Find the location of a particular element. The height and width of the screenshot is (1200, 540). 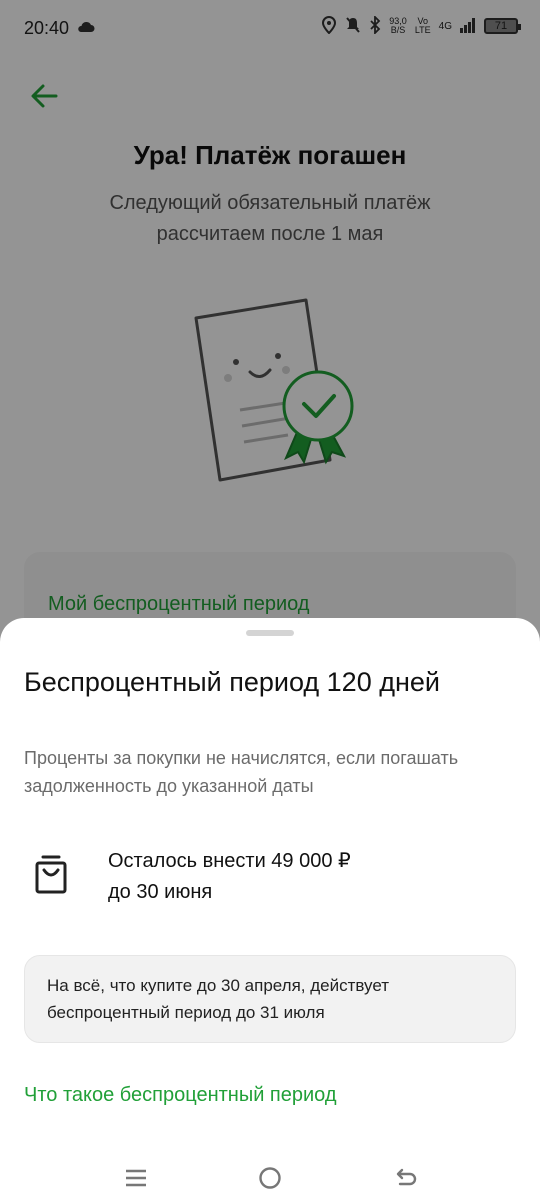

system-nav-bar is located at coordinates (270, 1179).